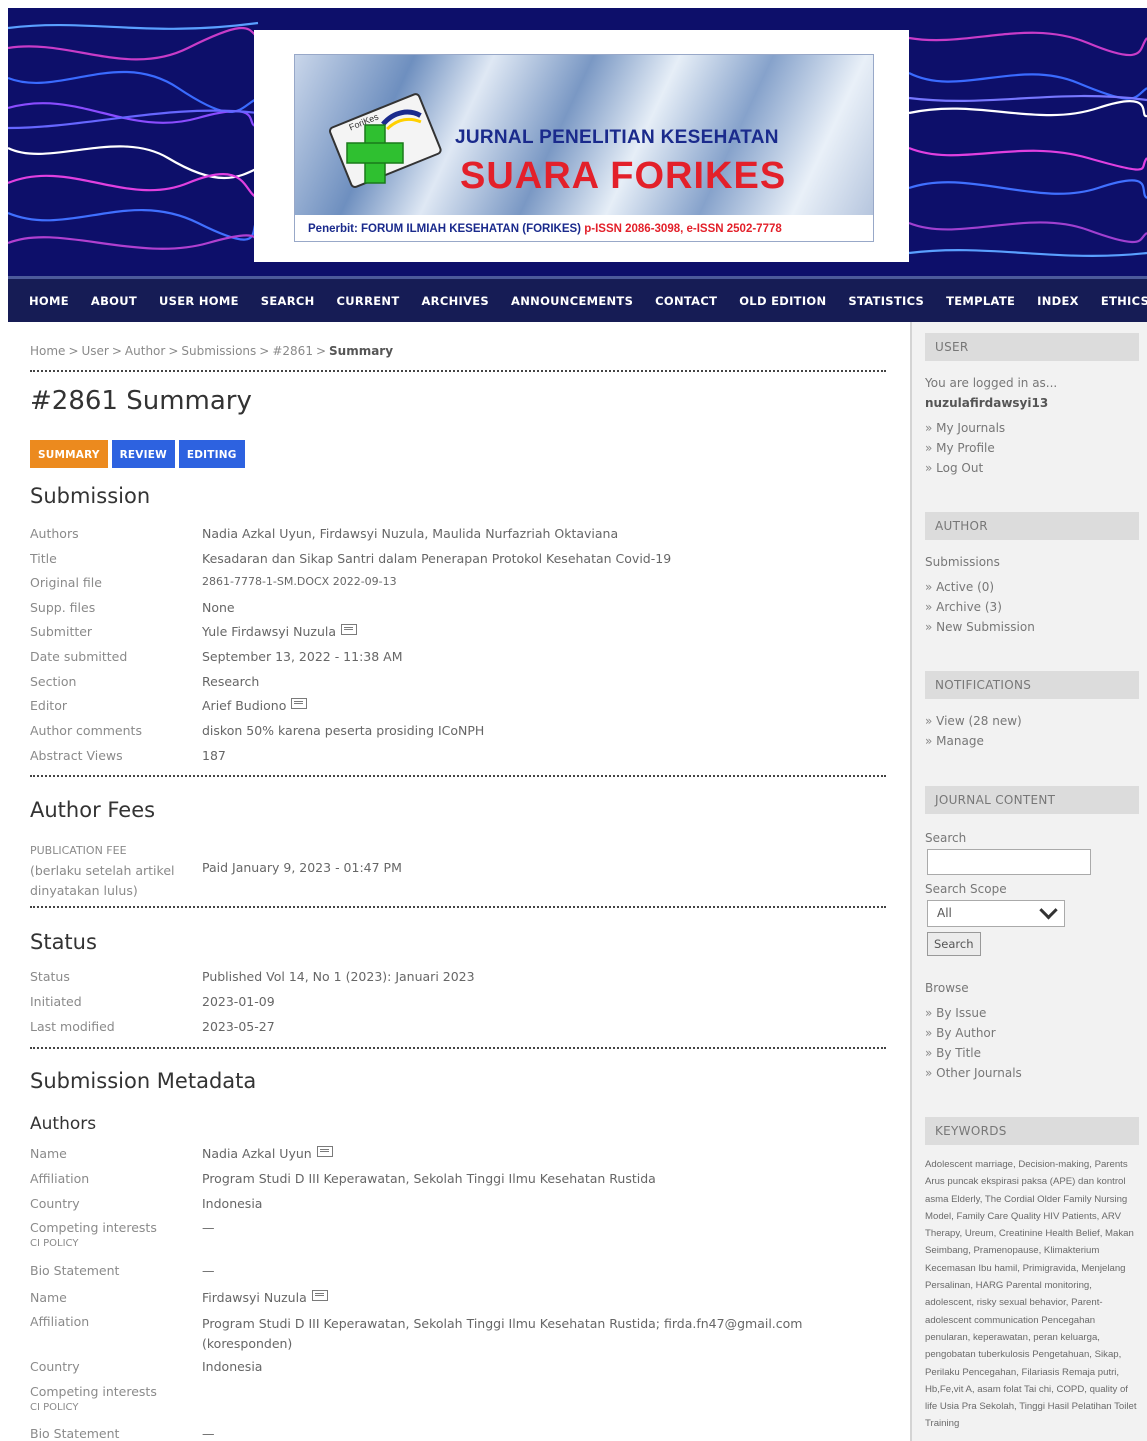 The image size is (1147, 1441). What do you see at coordinates (455, 301) in the screenshot?
I see `nav-archives: ARCHIVES` at bounding box center [455, 301].